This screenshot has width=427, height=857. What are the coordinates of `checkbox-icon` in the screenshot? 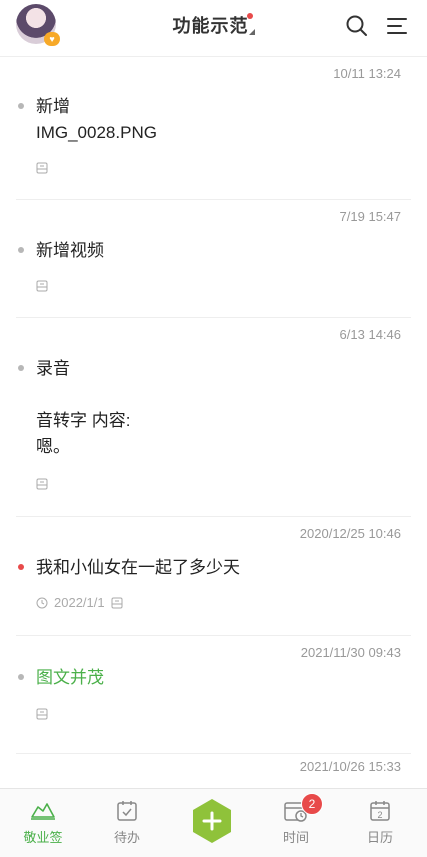 It's located at (127, 811).